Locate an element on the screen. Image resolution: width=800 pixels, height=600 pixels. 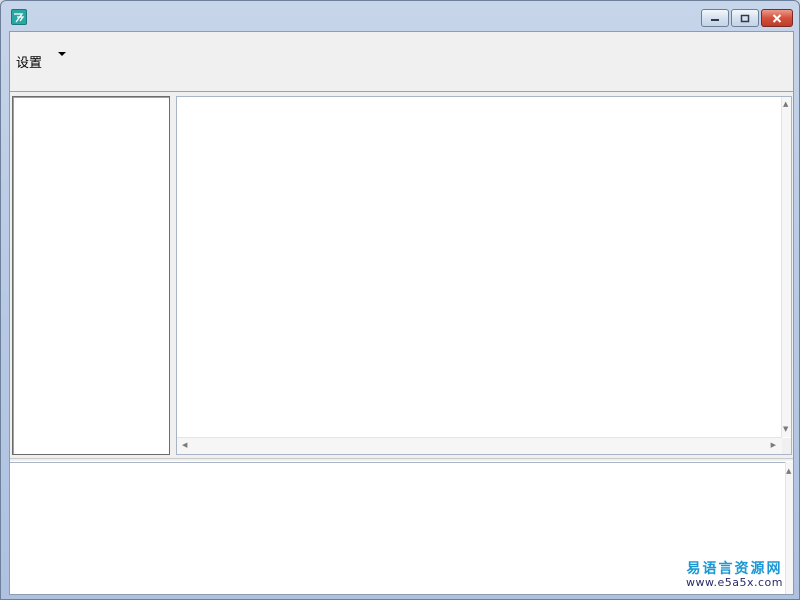
maximize-icon is located at coordinates (745, 18).